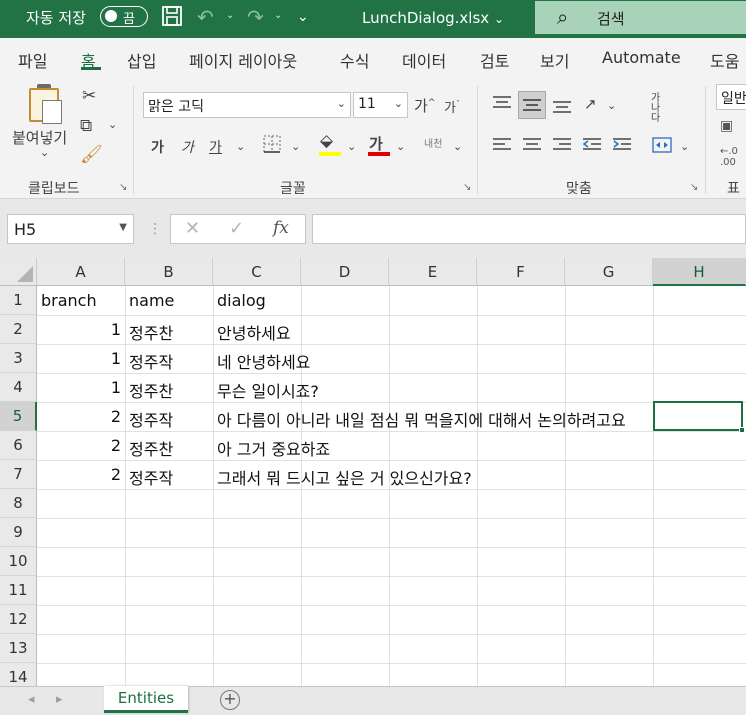 The image size is (746, 715). I want to click on copy-dropdown-icon: ⌄, so click(112, 124).